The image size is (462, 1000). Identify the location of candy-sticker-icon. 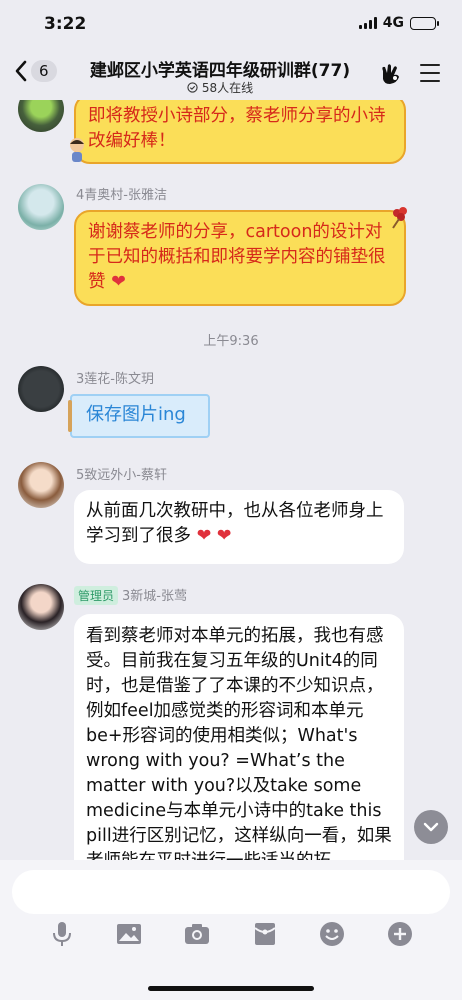
(401, 217).